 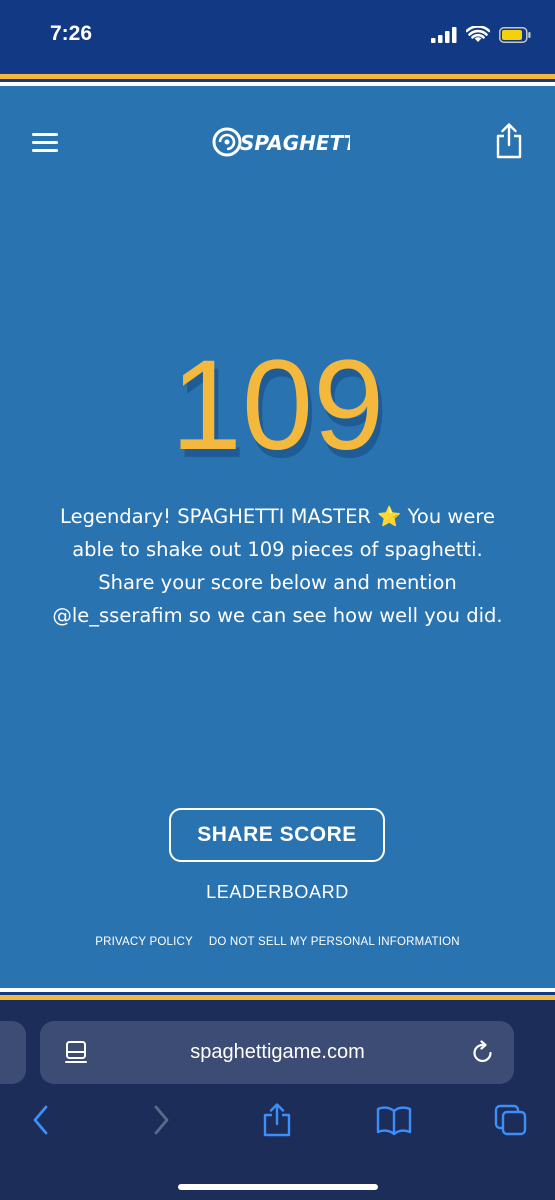 What do you see at coordinates (444, 34) in the screenshot?
I see `cellular-signal-icon` at bounding box center [444, 34].